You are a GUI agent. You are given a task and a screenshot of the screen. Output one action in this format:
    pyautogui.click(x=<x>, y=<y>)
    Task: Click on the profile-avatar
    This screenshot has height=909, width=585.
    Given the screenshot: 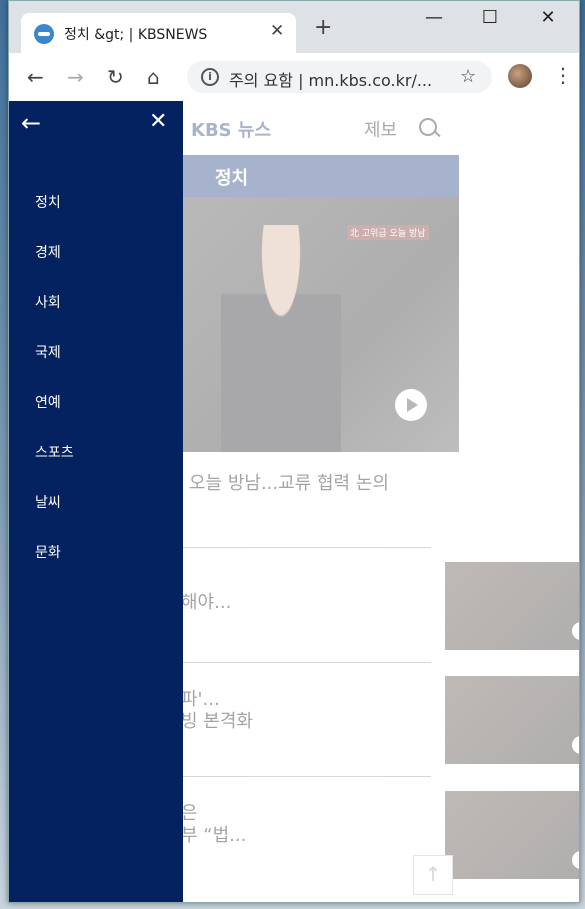 What is the action you would take?
    pyautogui.click(x=520, y=76)
    